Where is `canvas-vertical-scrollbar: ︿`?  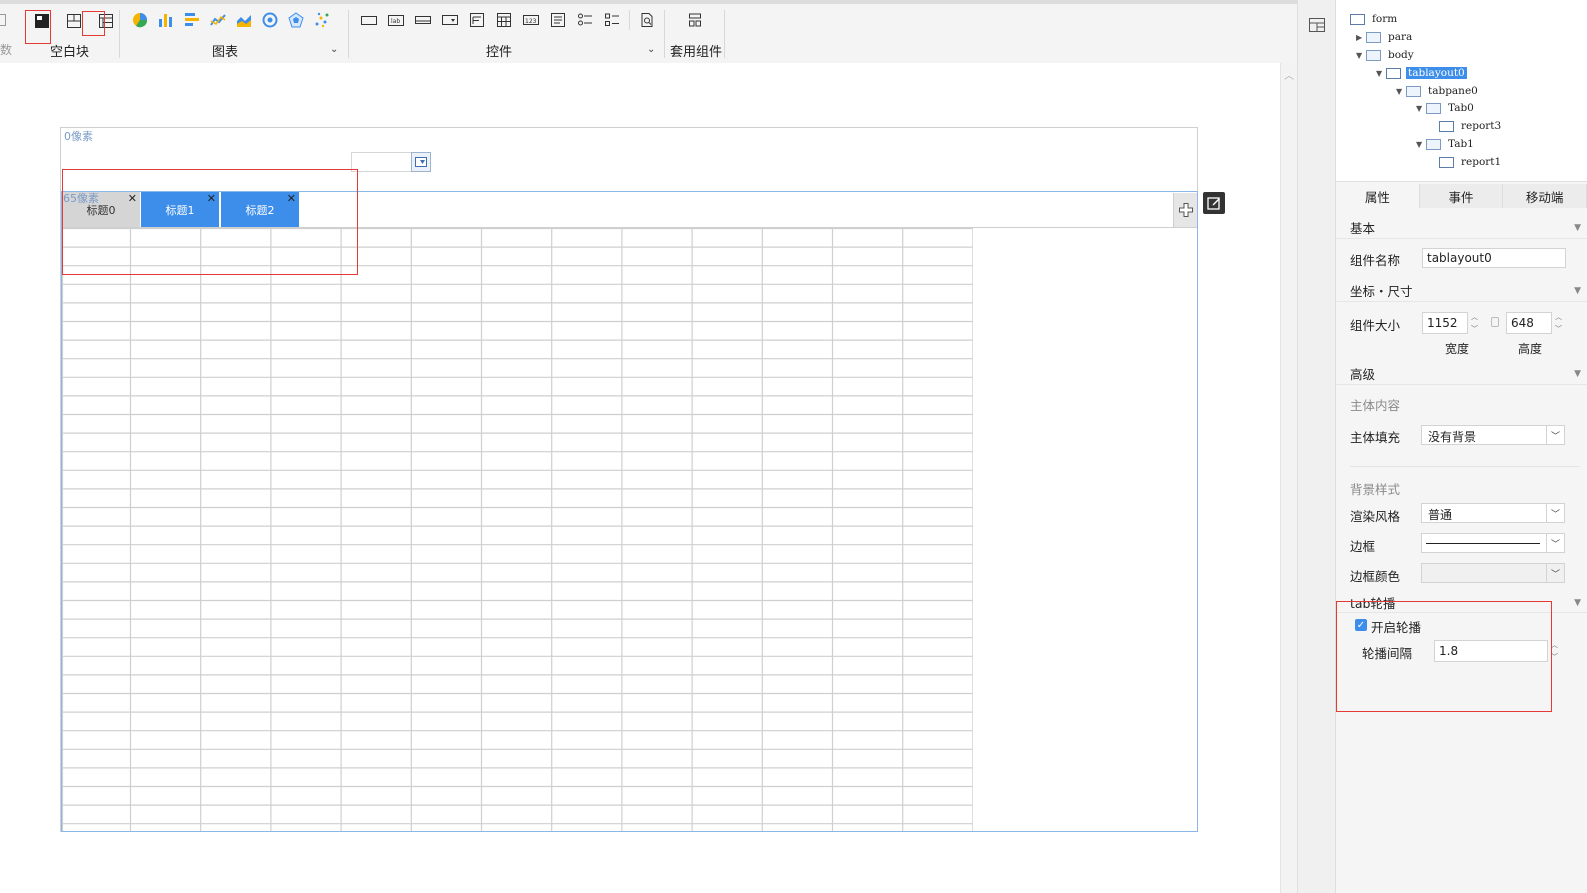 canvas-vertical-scrollbar: ︿ is located at coordinates (1288, 478).